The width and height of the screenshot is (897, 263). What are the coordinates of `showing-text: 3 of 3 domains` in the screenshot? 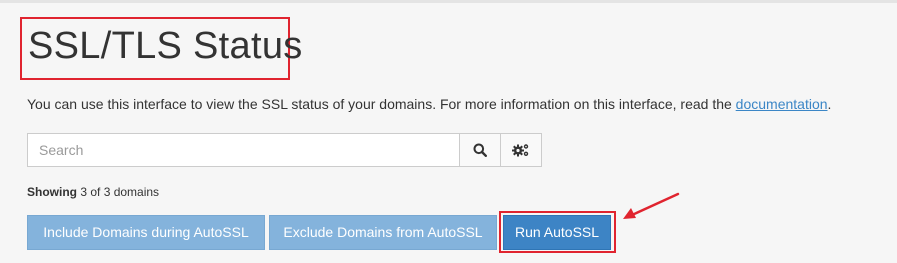 It's located at (120, 192).